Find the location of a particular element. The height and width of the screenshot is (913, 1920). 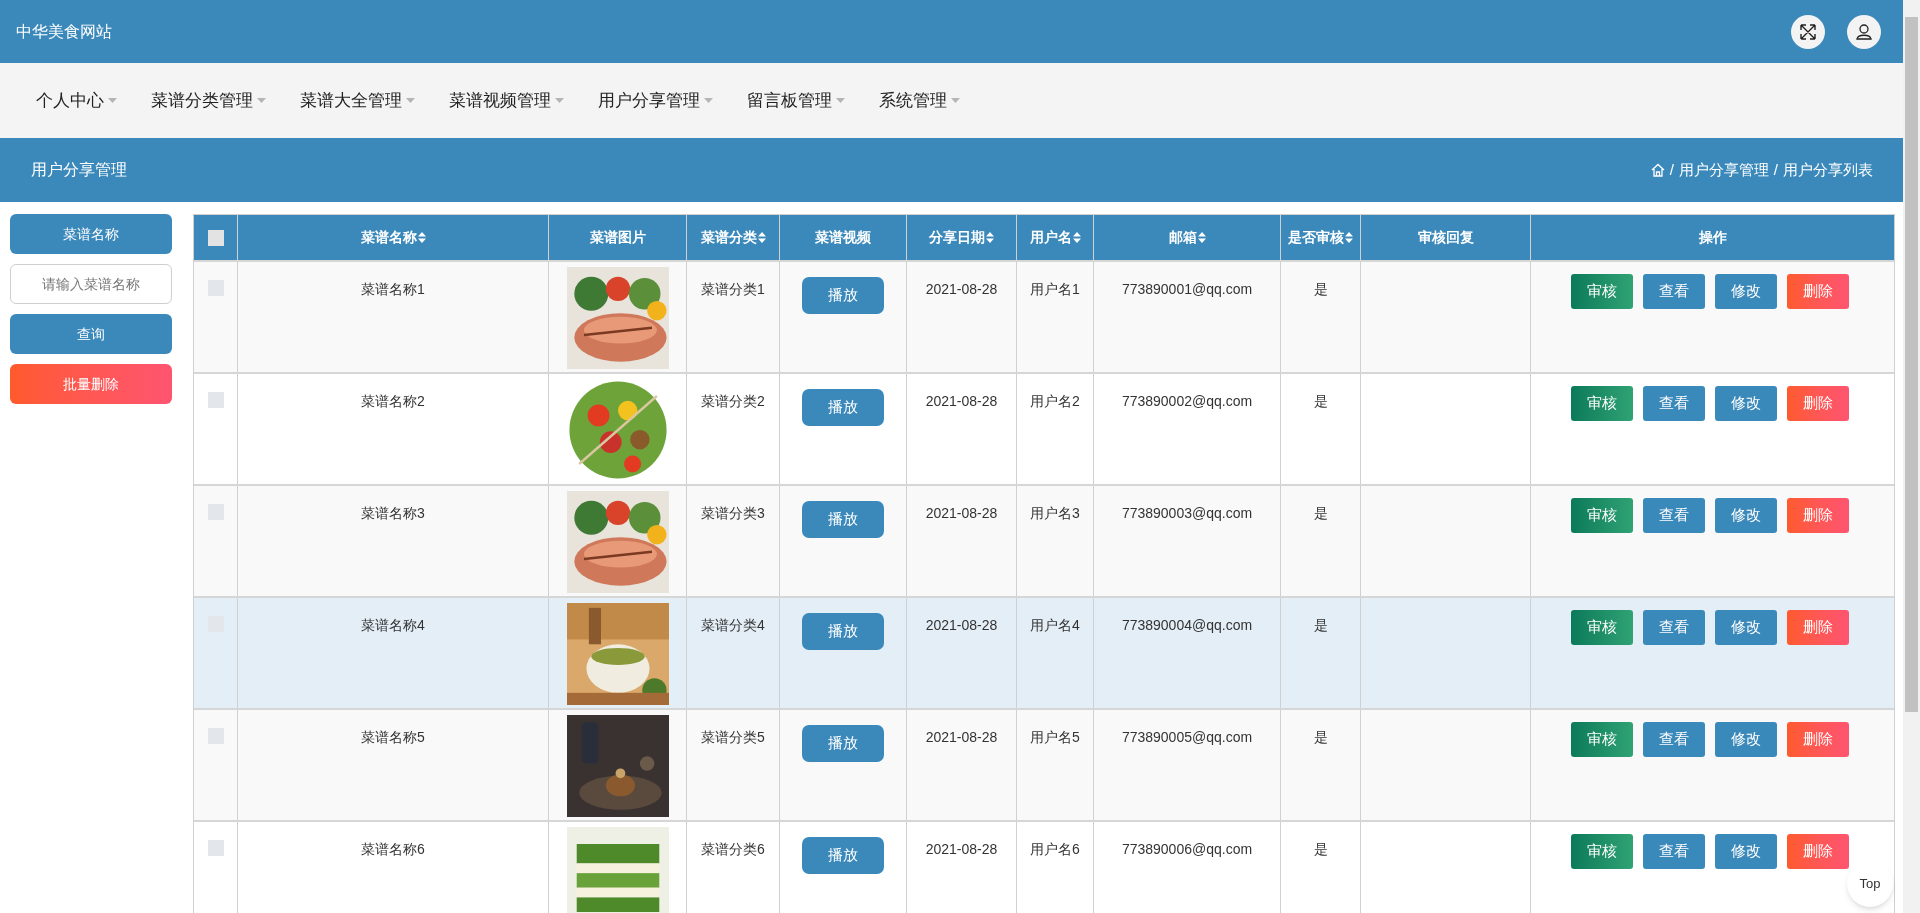

table-cell-text: 菜谱分类4 is located at coordinates (733, 625).